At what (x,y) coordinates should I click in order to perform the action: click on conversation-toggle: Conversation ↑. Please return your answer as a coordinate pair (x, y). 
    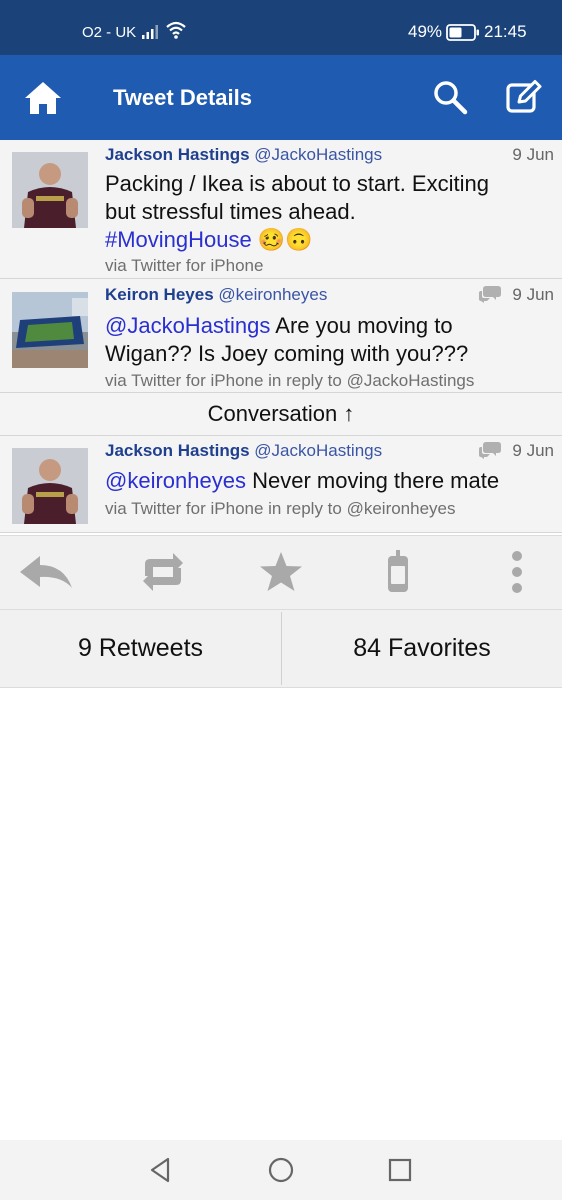
    Looking at the image, I should click on (281, 414).